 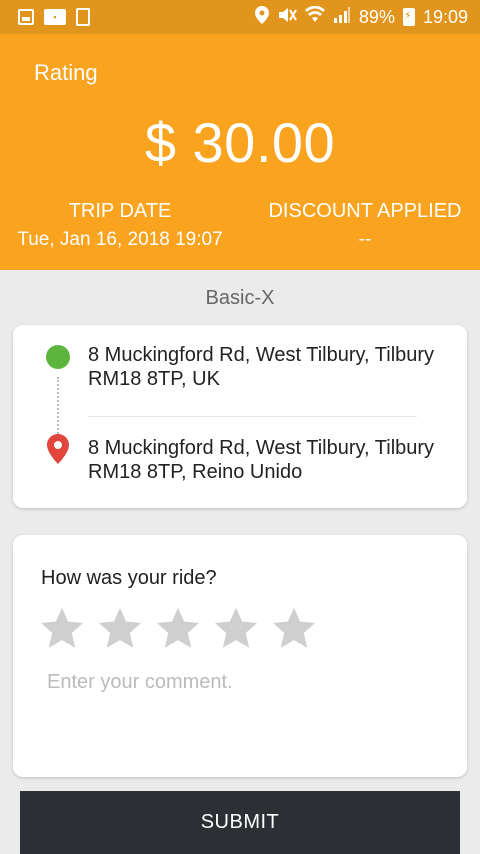 What do you see at coordinates (360, 225) in the screenshot?
I see `discount-block: DISCOUNT APPLIED --` at bounding box center [360, 225].